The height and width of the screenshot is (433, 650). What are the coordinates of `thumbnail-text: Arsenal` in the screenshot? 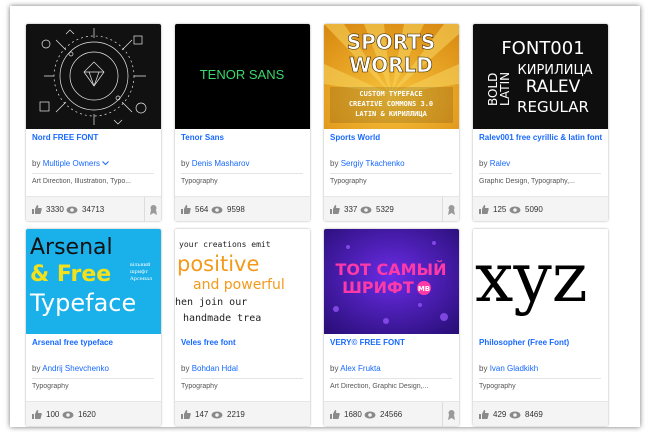 It's located at (71, 247).